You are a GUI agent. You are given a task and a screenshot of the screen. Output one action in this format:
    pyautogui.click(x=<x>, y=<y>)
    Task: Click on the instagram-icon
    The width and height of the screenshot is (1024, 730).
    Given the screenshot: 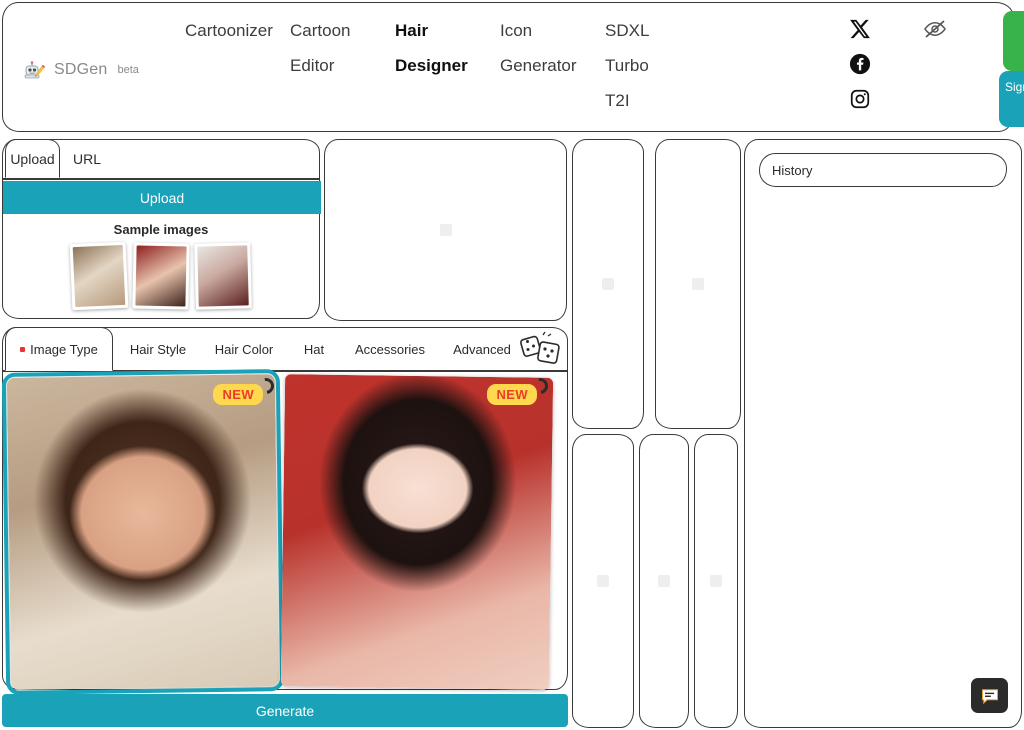 What is the action you would take?
    pyautogui.click(x=869, y=98)
    